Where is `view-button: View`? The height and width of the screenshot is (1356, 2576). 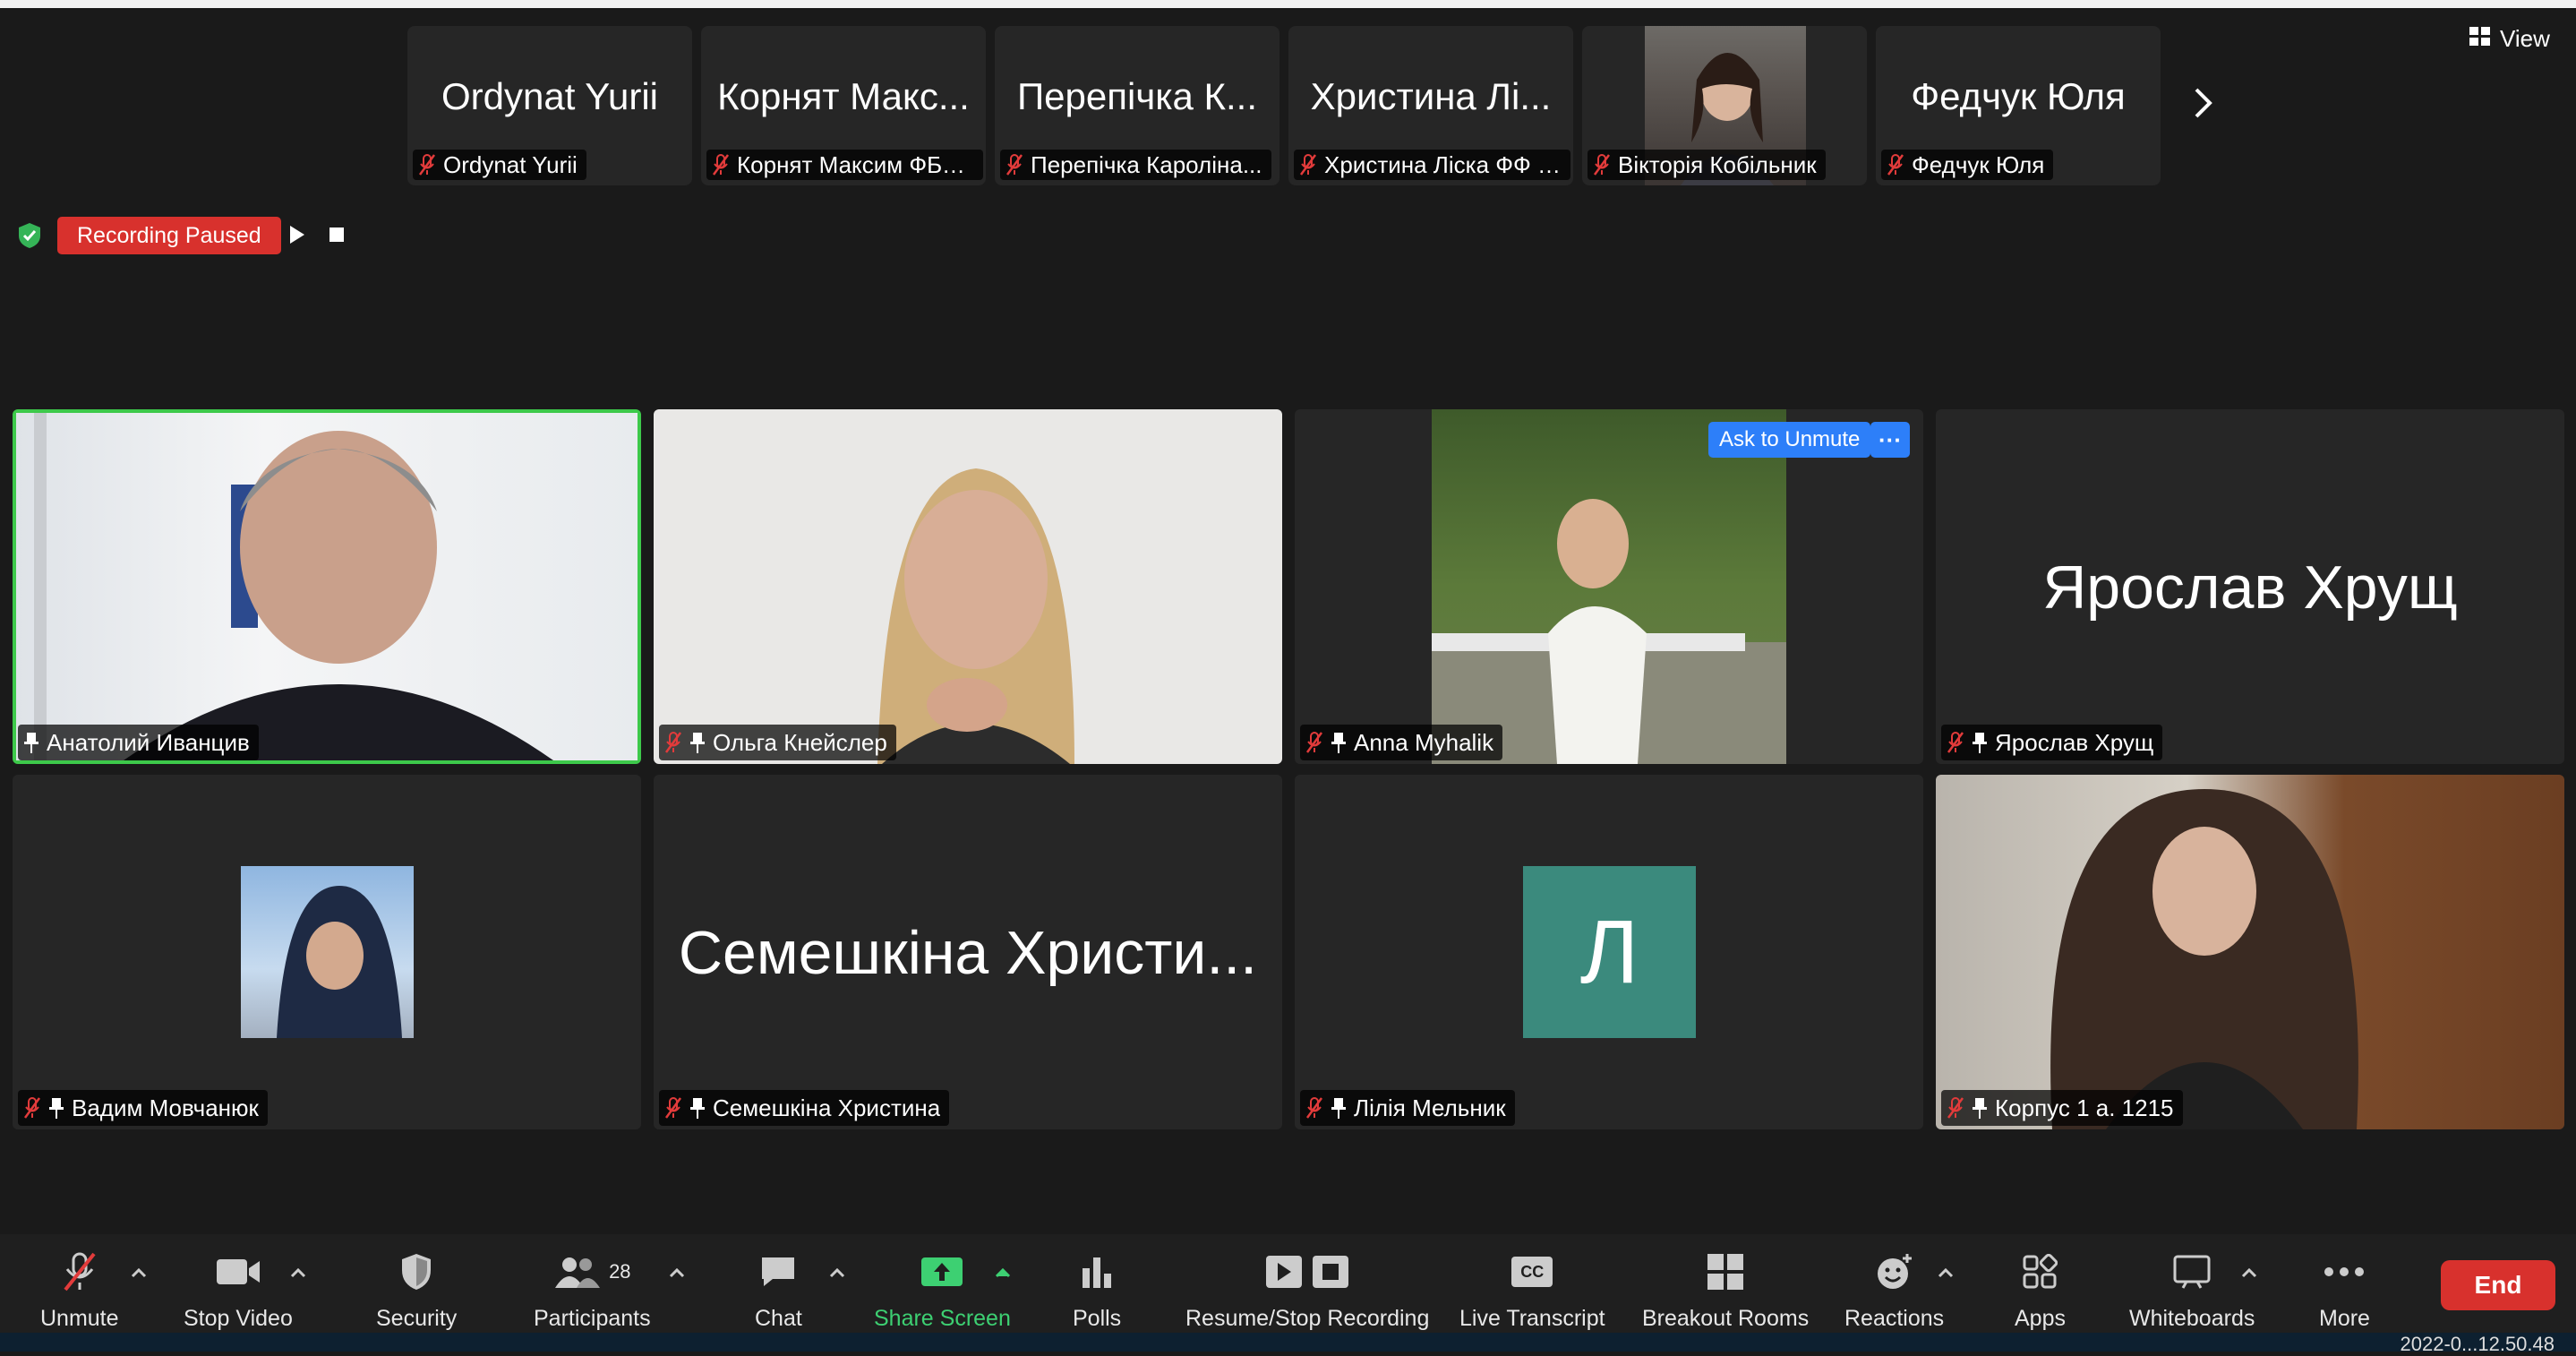
view-button: View is located at coordinates (2509, 39).